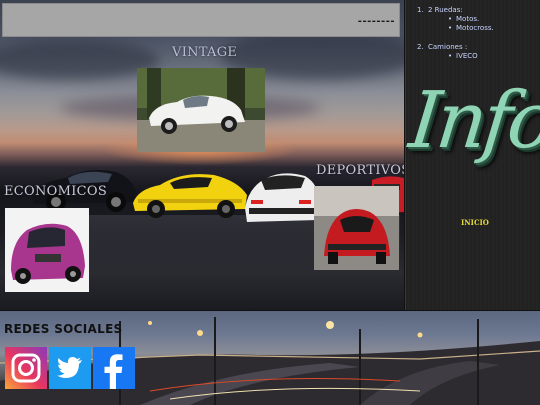 Image resolution: width=540 pixels, height=405 pixels. Describe the element at coordinates (445, 10) in the screenshot. I see `category-title: 2 Ruedas:` at that location.